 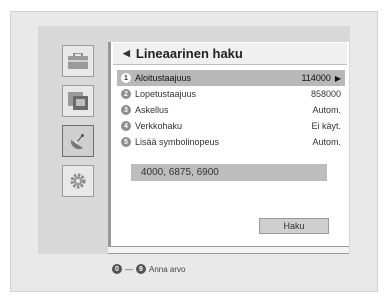 What do you see at coordinates (316, 78) in the screenshot?
I see `row-value: 114000` at bounding box center [316, 78].